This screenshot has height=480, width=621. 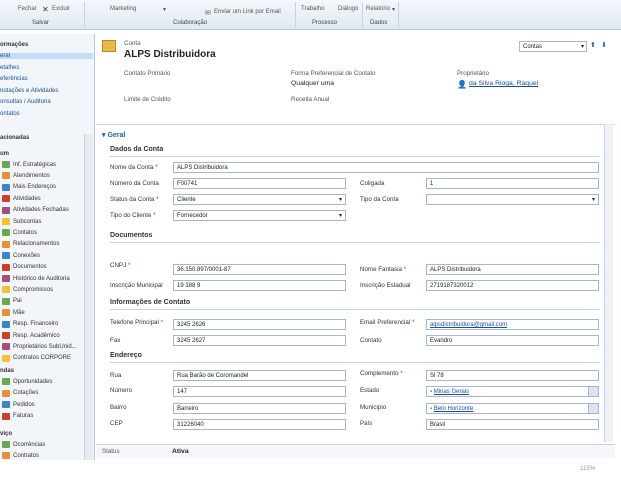 I want to click on nav-servico-ocorre-ncias: Ocorrências, so click(x=23, y=444).